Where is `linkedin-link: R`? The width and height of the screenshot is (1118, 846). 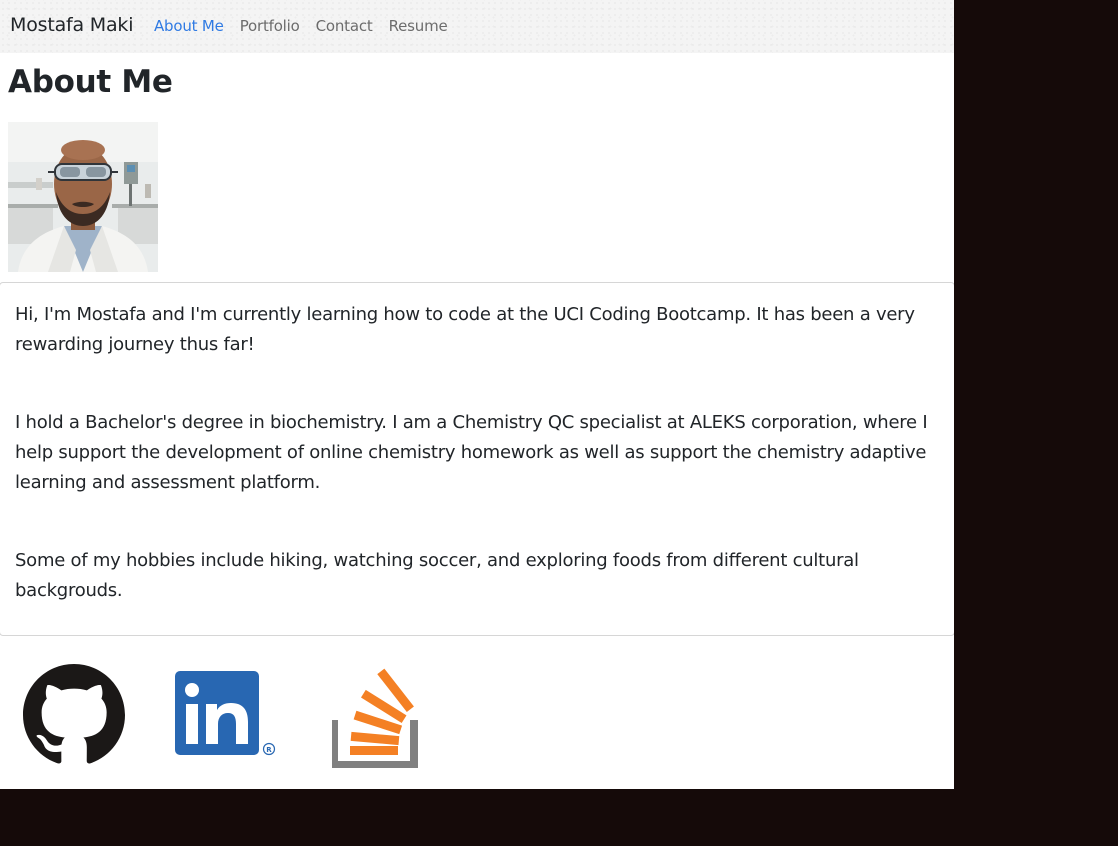 linkedin-link: R is located at coordinates (226, 715).